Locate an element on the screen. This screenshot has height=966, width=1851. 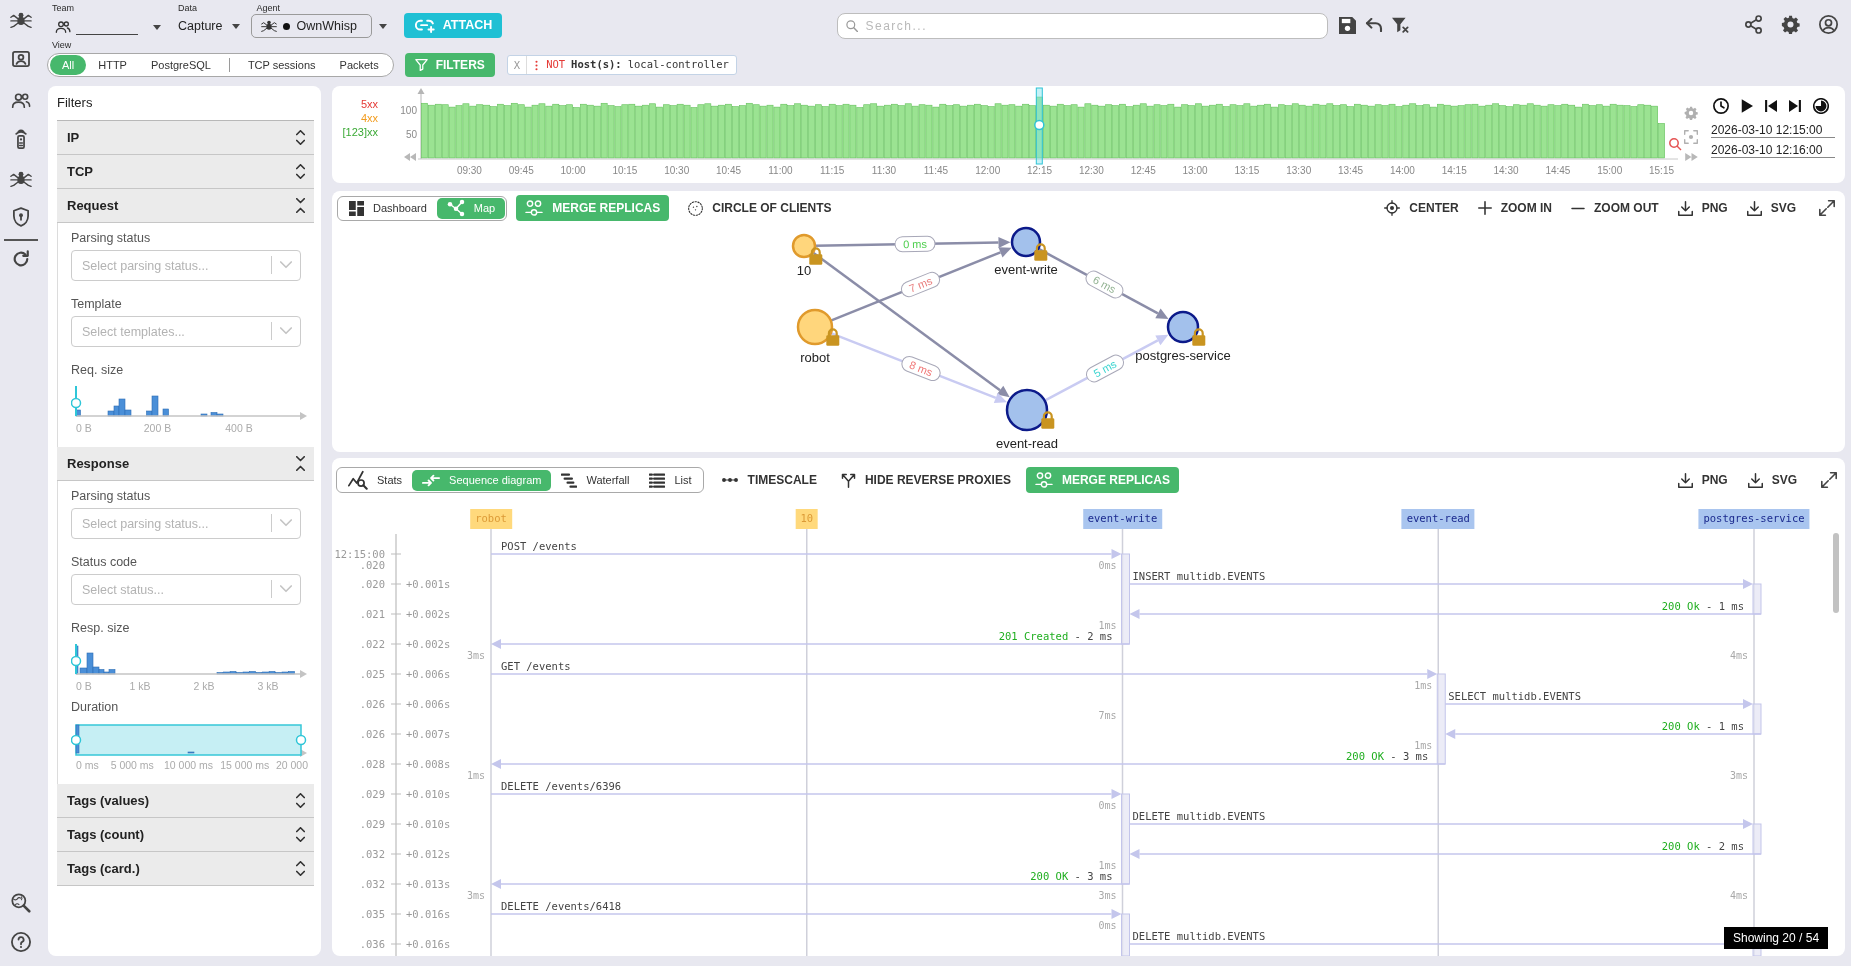
time-offset-label: +0.010s is located at coordinates (428, 824).